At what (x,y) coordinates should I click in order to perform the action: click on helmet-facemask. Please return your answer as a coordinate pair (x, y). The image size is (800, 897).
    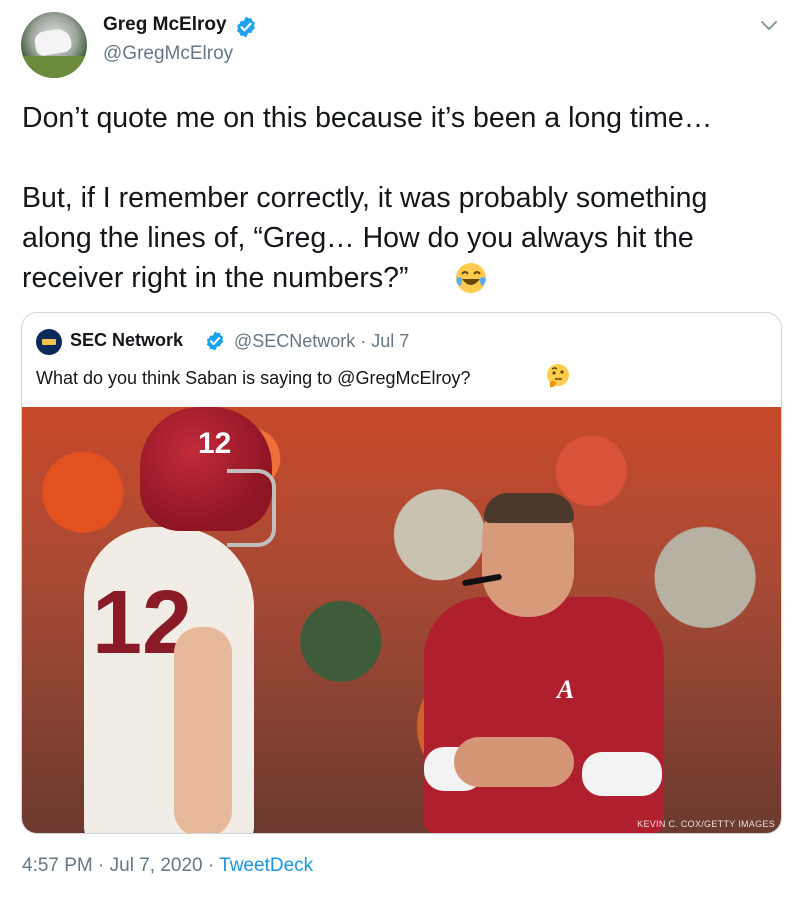
    Looking at the image, I should click on (251, 508).